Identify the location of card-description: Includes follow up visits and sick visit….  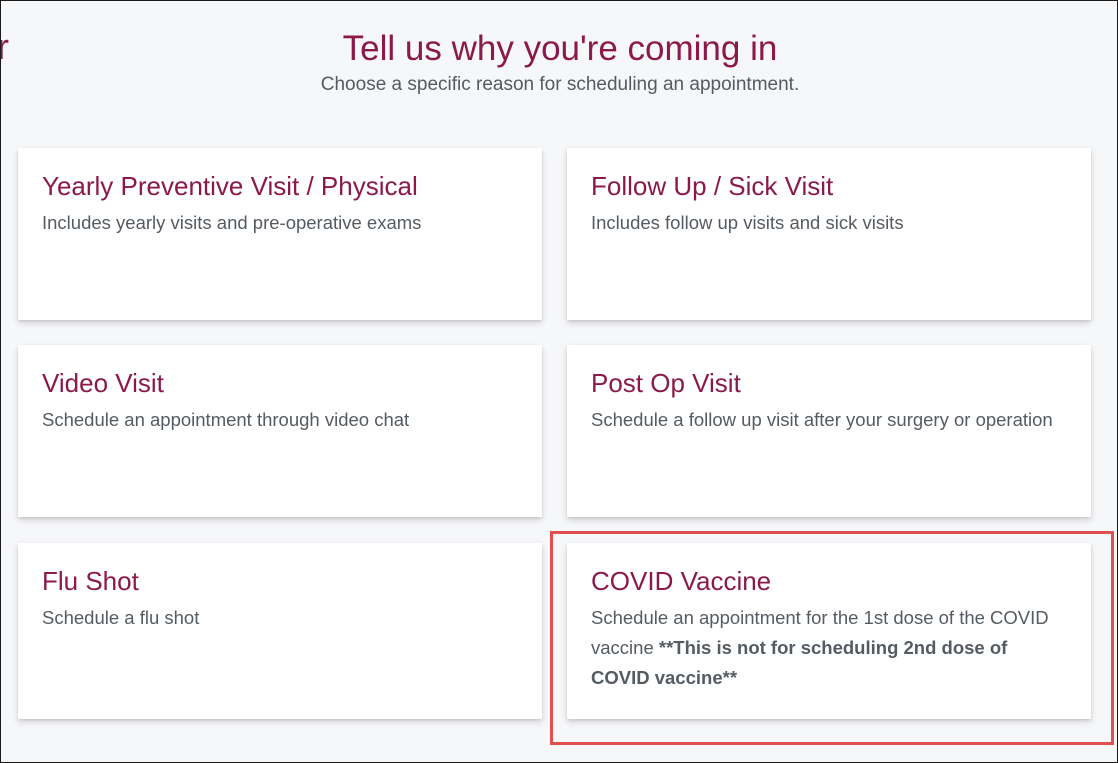
(747, 222).